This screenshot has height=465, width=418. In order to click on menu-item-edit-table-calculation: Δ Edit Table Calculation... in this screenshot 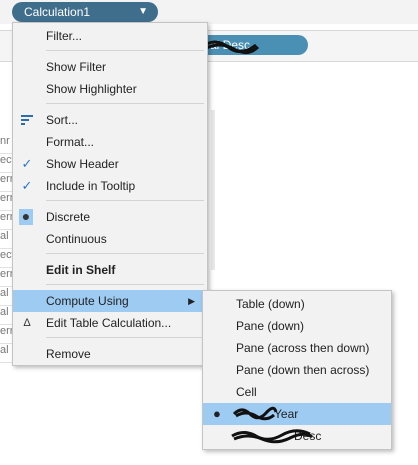, I will do `click(110, 323)`.